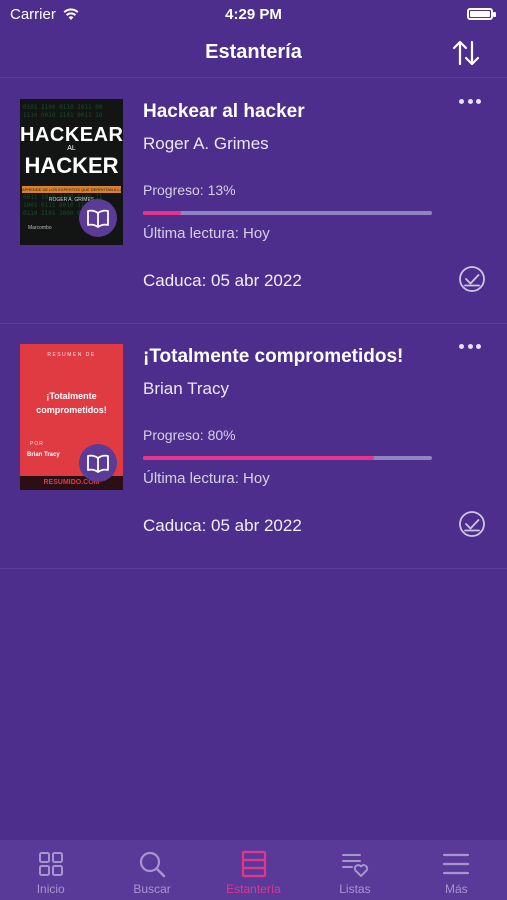 Image resolution: width=507 pixels, height=900 pixels. Describe the element at coordinates (33, 14) in the screenshot. I see `carrier-label: Carrier` at that location.